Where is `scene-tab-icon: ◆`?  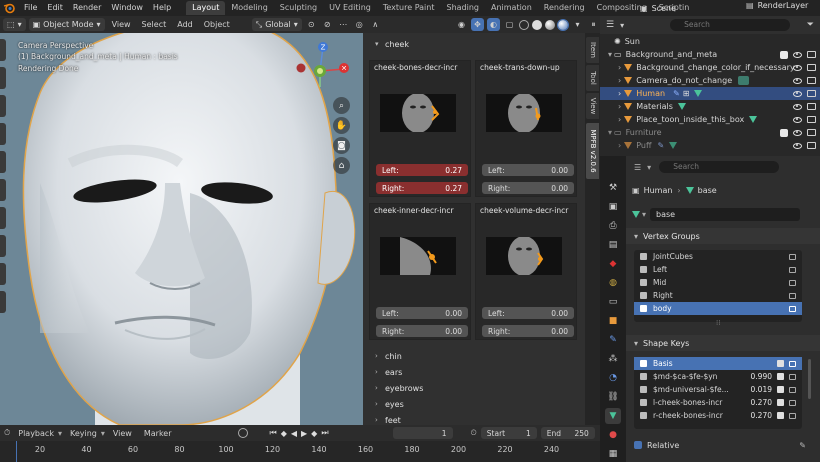 scene-tab-icon: ◆ is located at coordinates (613, 264).